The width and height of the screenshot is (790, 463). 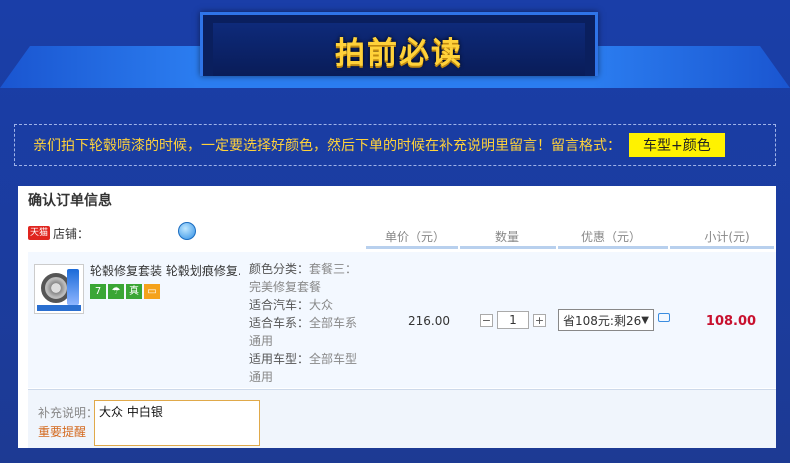 I want to click on product-thumbnail, so click(x=59, y=289).